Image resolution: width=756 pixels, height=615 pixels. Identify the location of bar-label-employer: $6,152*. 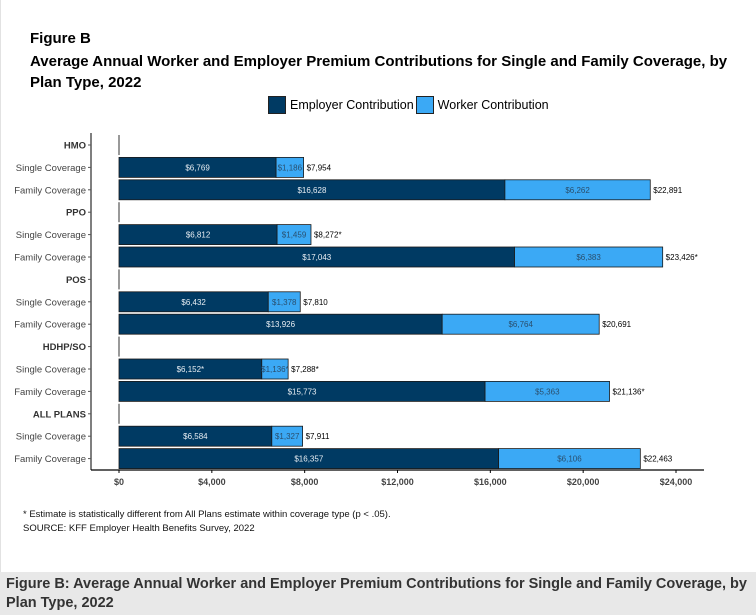
(191, 369).